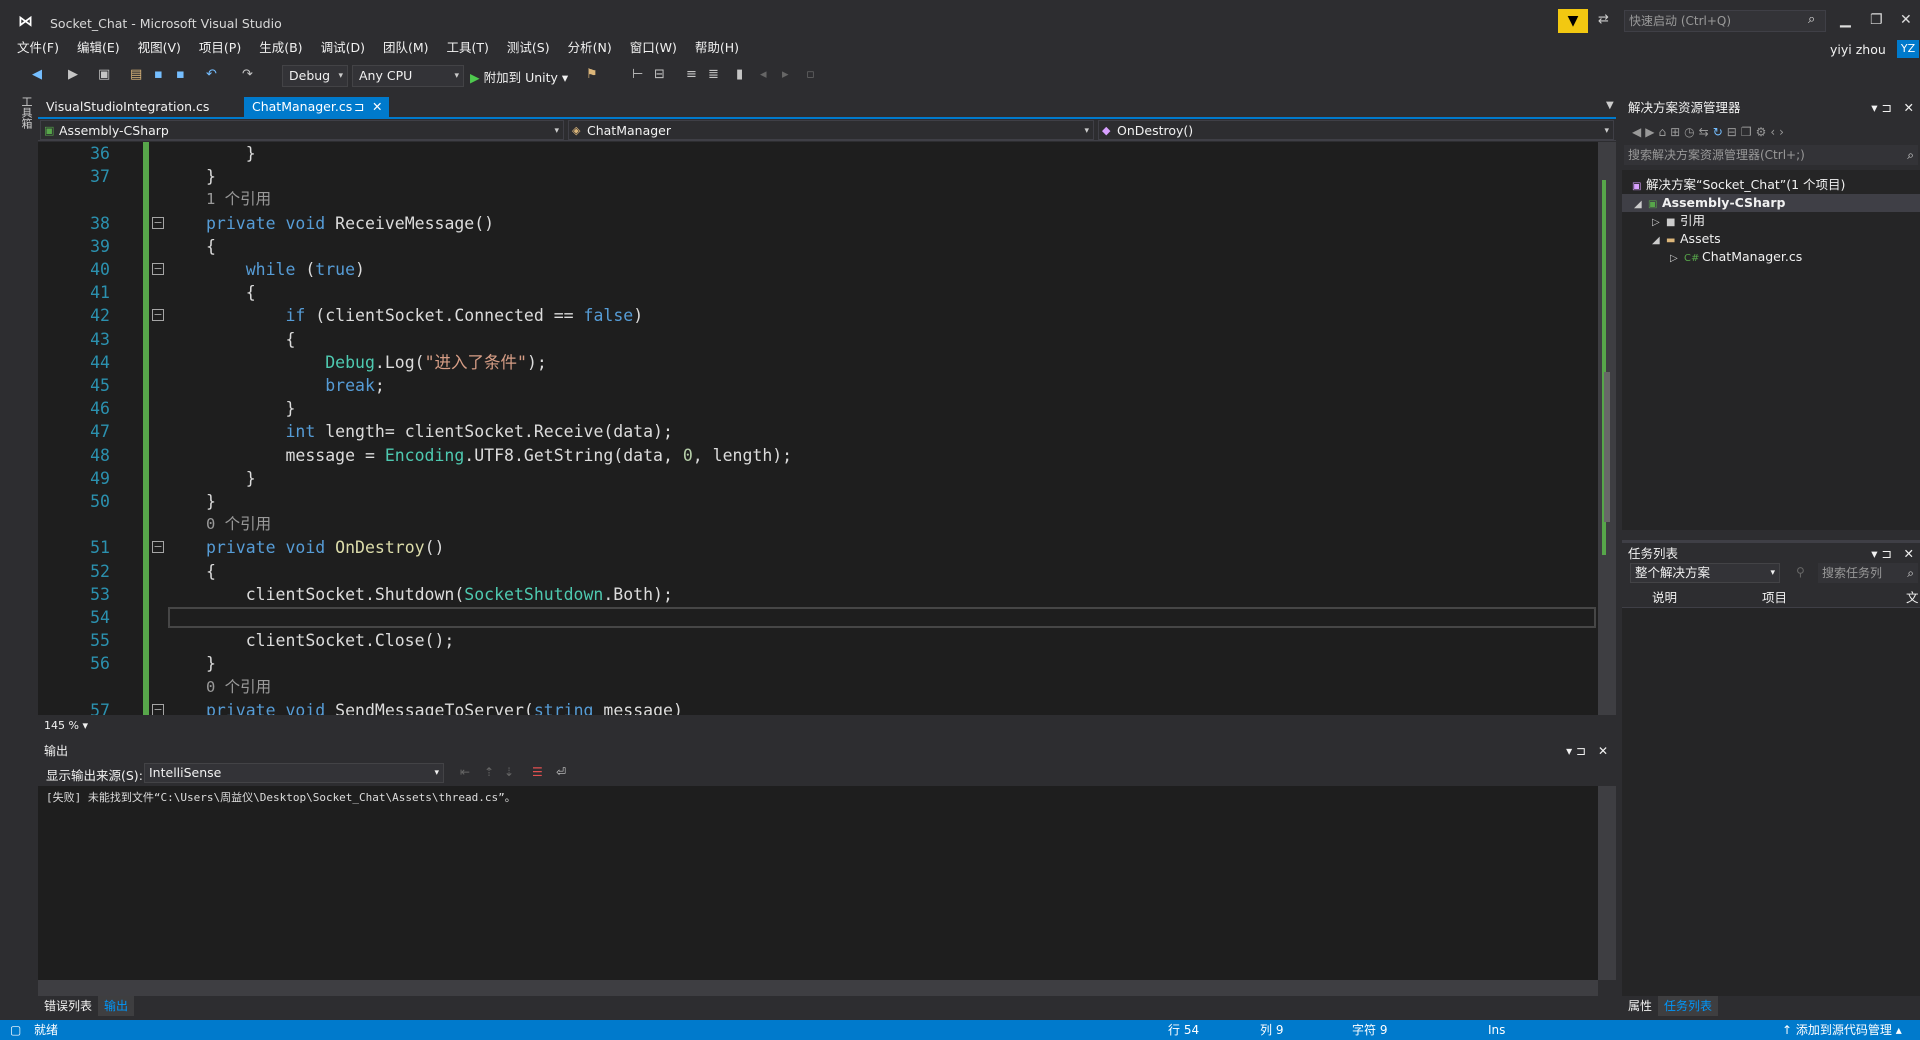  What do you see at coordinates (68, 1006) in the screenshot?
I see `tab-error-list: 错误列表` at bounding box center [68, 1006].